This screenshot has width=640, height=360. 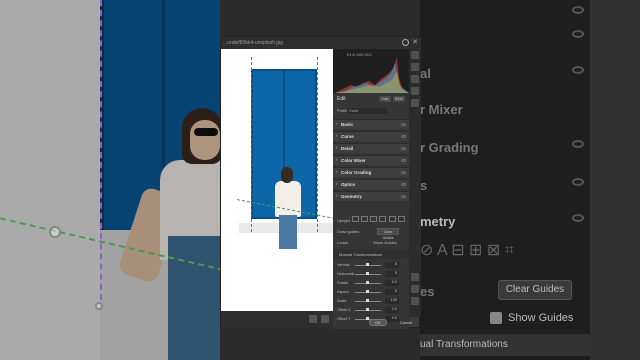 What do you see at coordinates (505, 149) in the screenshot?
I see `panel-row: r Grading` at bounding box center [505, 149].